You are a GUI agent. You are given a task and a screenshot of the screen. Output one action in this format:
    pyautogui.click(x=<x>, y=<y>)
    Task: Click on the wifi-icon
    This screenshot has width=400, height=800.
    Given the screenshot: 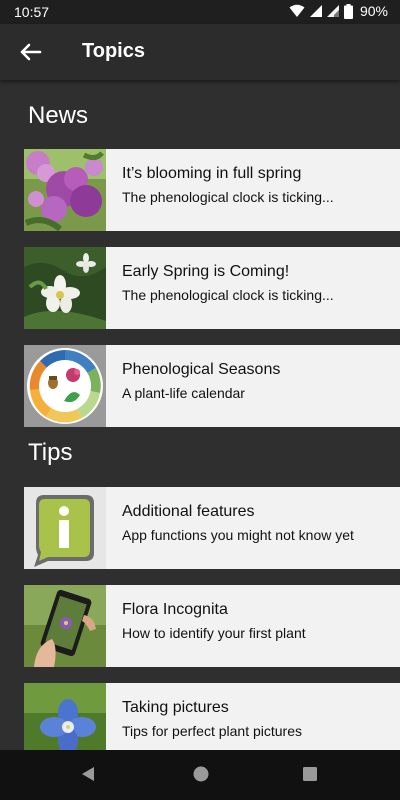 What is the action you would take?
    pyautogui.click(x=297, y=10)
    